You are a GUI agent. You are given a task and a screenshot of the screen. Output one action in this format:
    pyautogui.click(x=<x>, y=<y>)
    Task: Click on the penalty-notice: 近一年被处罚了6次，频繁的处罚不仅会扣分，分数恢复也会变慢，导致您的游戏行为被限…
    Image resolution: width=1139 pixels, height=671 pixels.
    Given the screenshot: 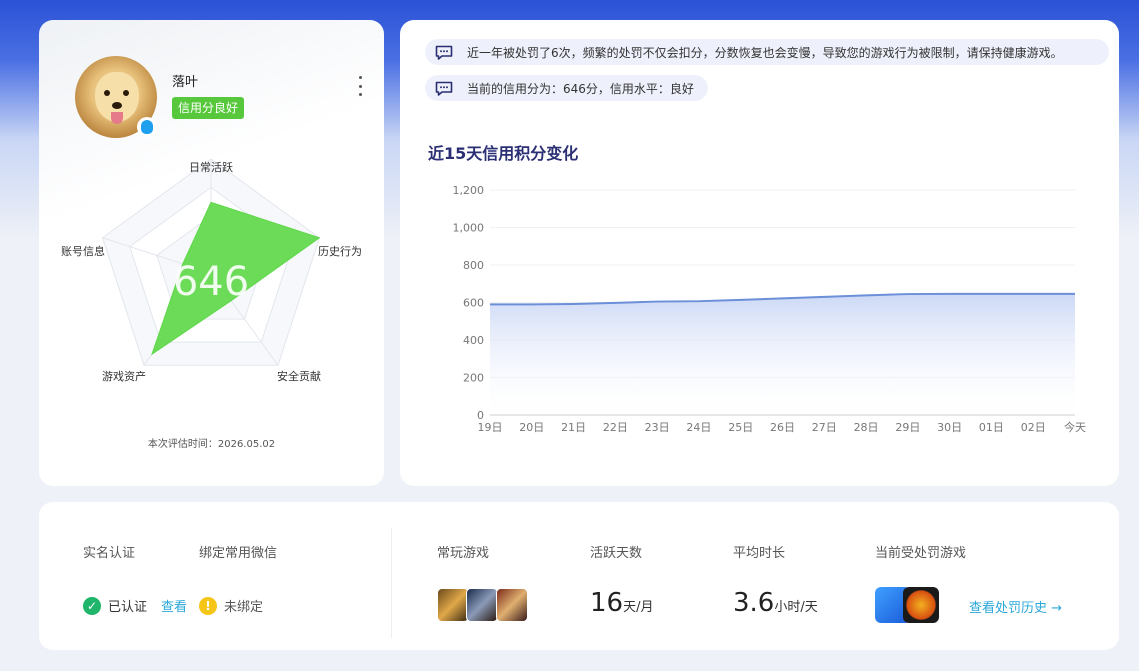 What is the action you would take?
    pyautogui.click(x=767, y=52)
    